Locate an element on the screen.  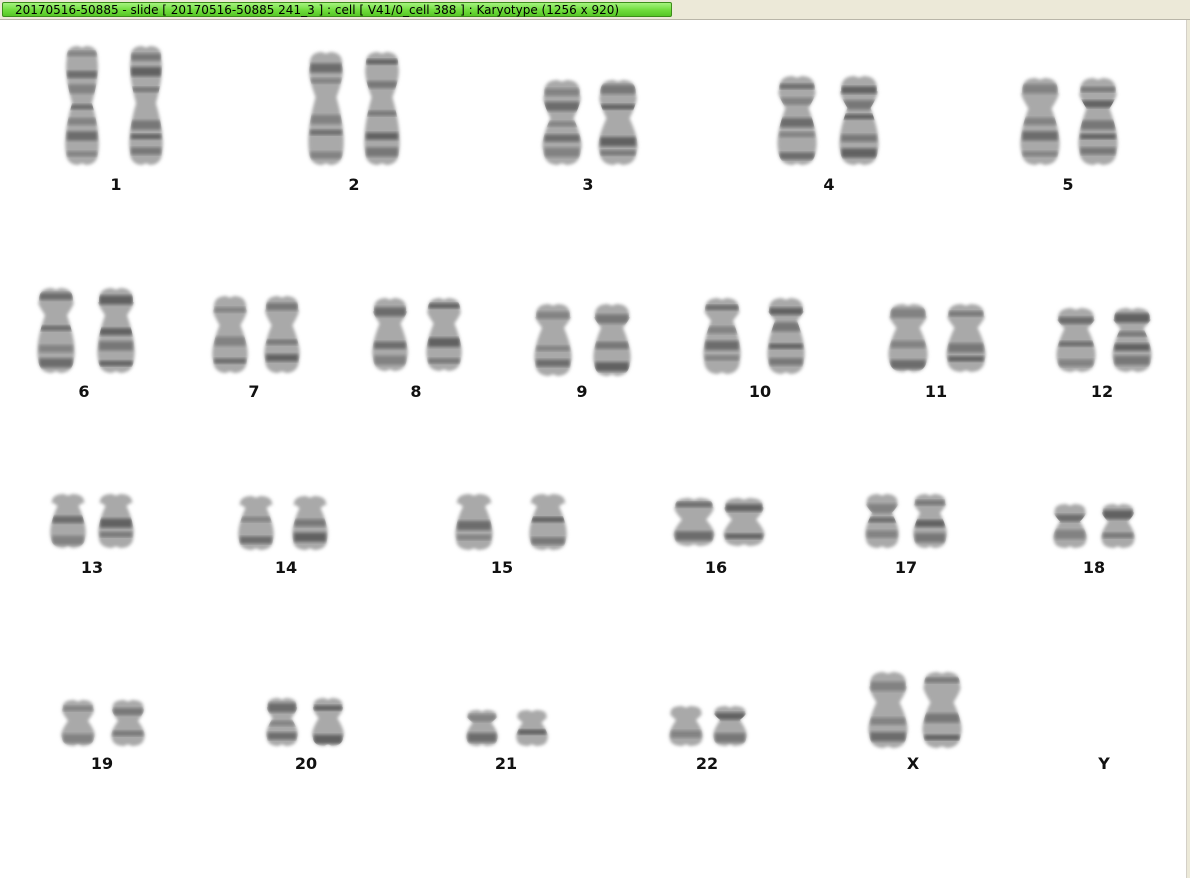
chromosome-pair-x: X is located at coordinates (915, 722).